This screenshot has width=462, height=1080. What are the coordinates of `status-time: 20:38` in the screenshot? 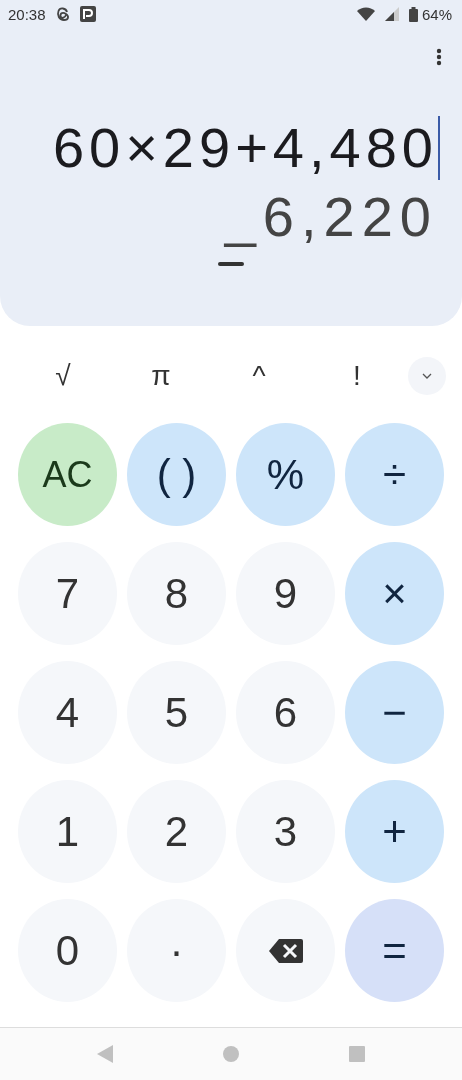 It's located at (27, 14).